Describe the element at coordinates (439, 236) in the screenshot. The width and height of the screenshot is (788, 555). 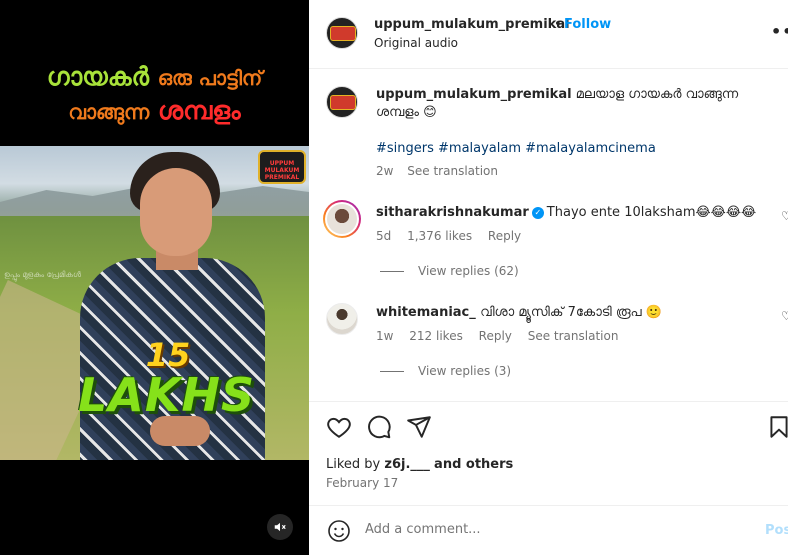
I see `comment-1-likes: 1,376 likes` at that location.